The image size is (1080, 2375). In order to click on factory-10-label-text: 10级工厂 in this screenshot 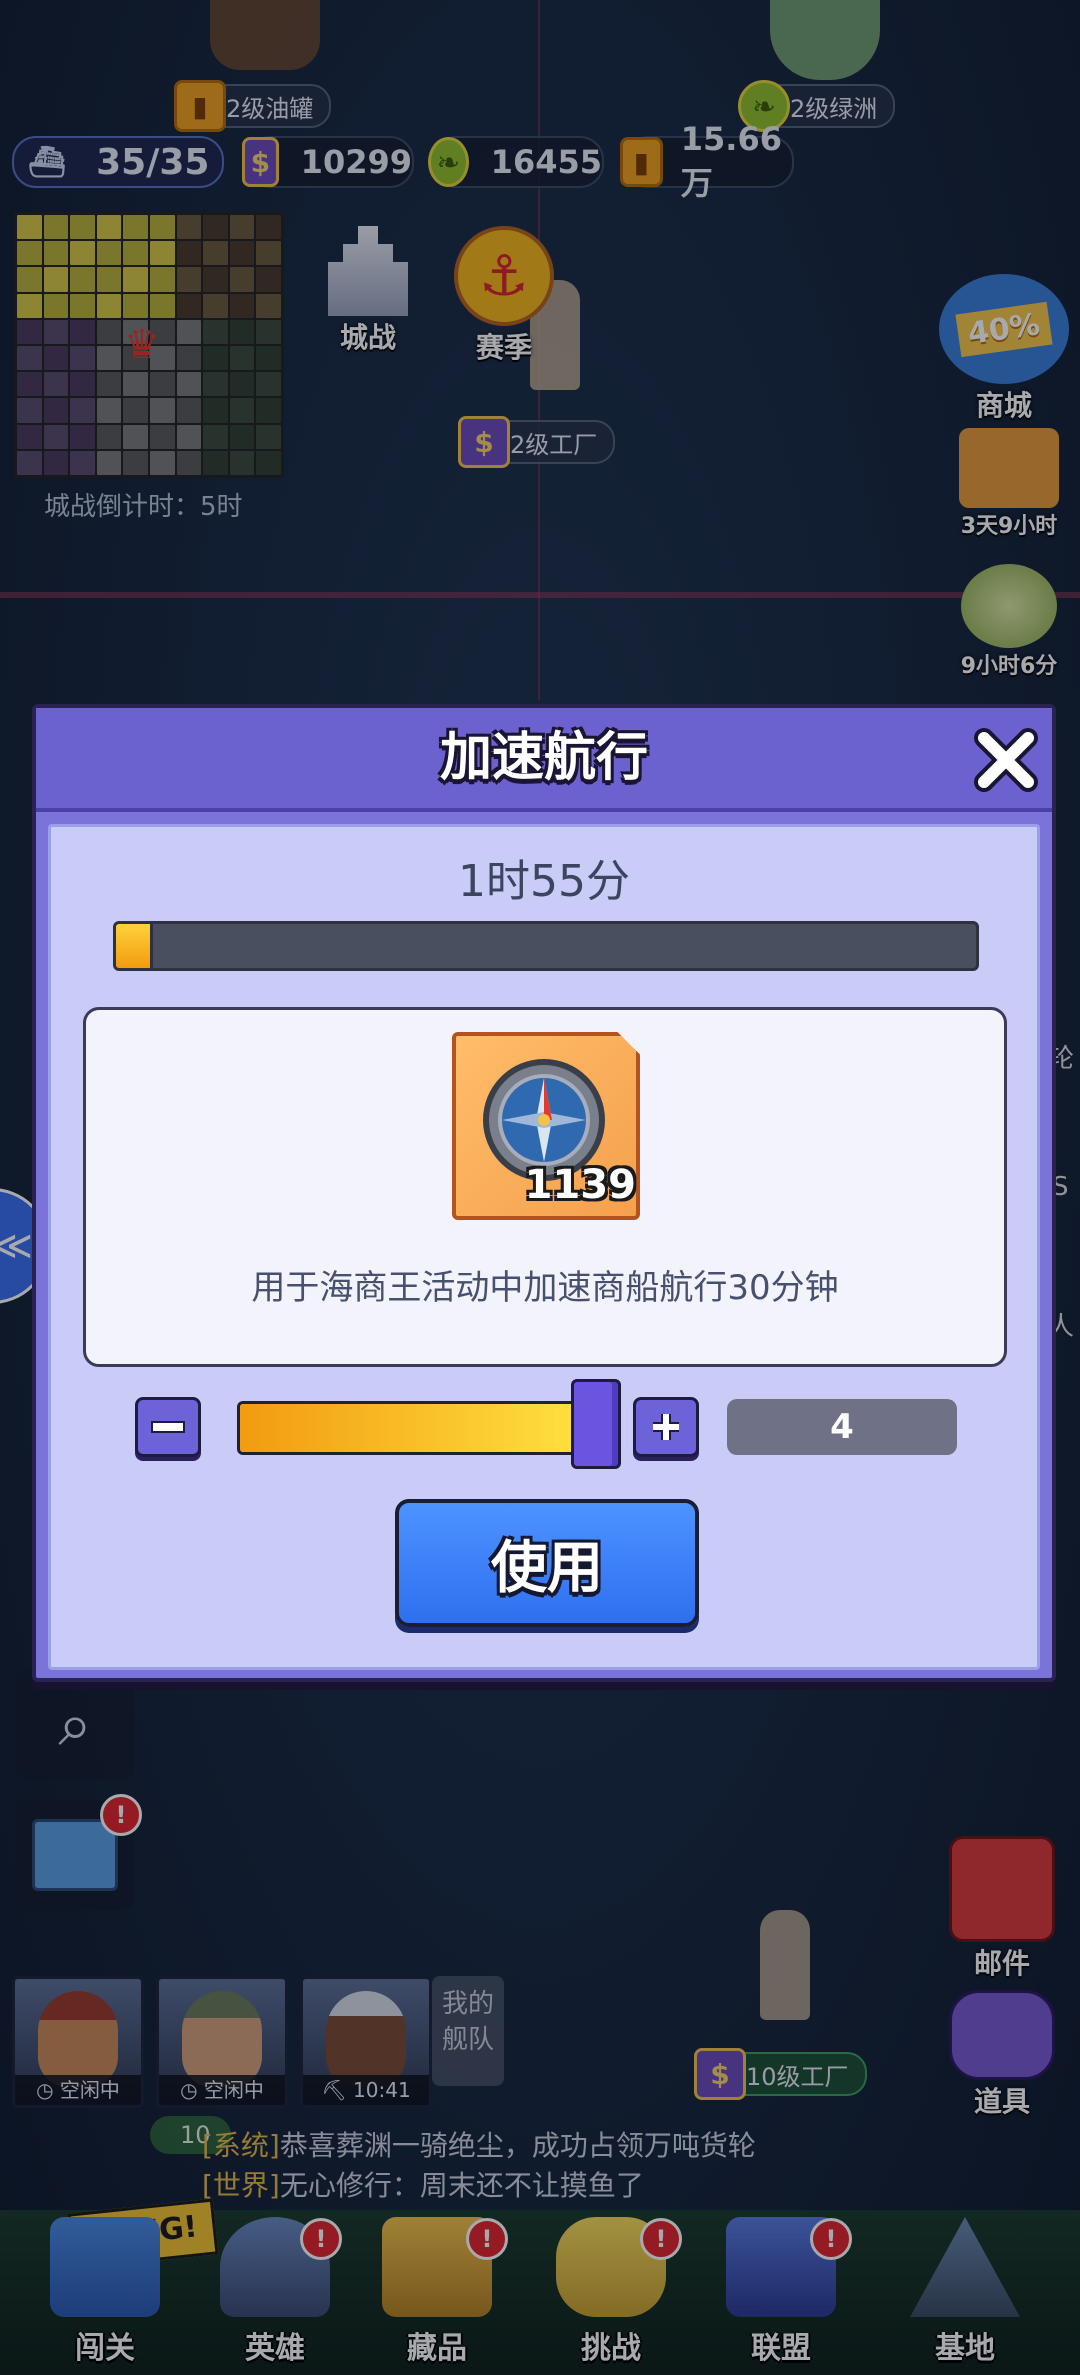, I will do `click(797, 2076)`.